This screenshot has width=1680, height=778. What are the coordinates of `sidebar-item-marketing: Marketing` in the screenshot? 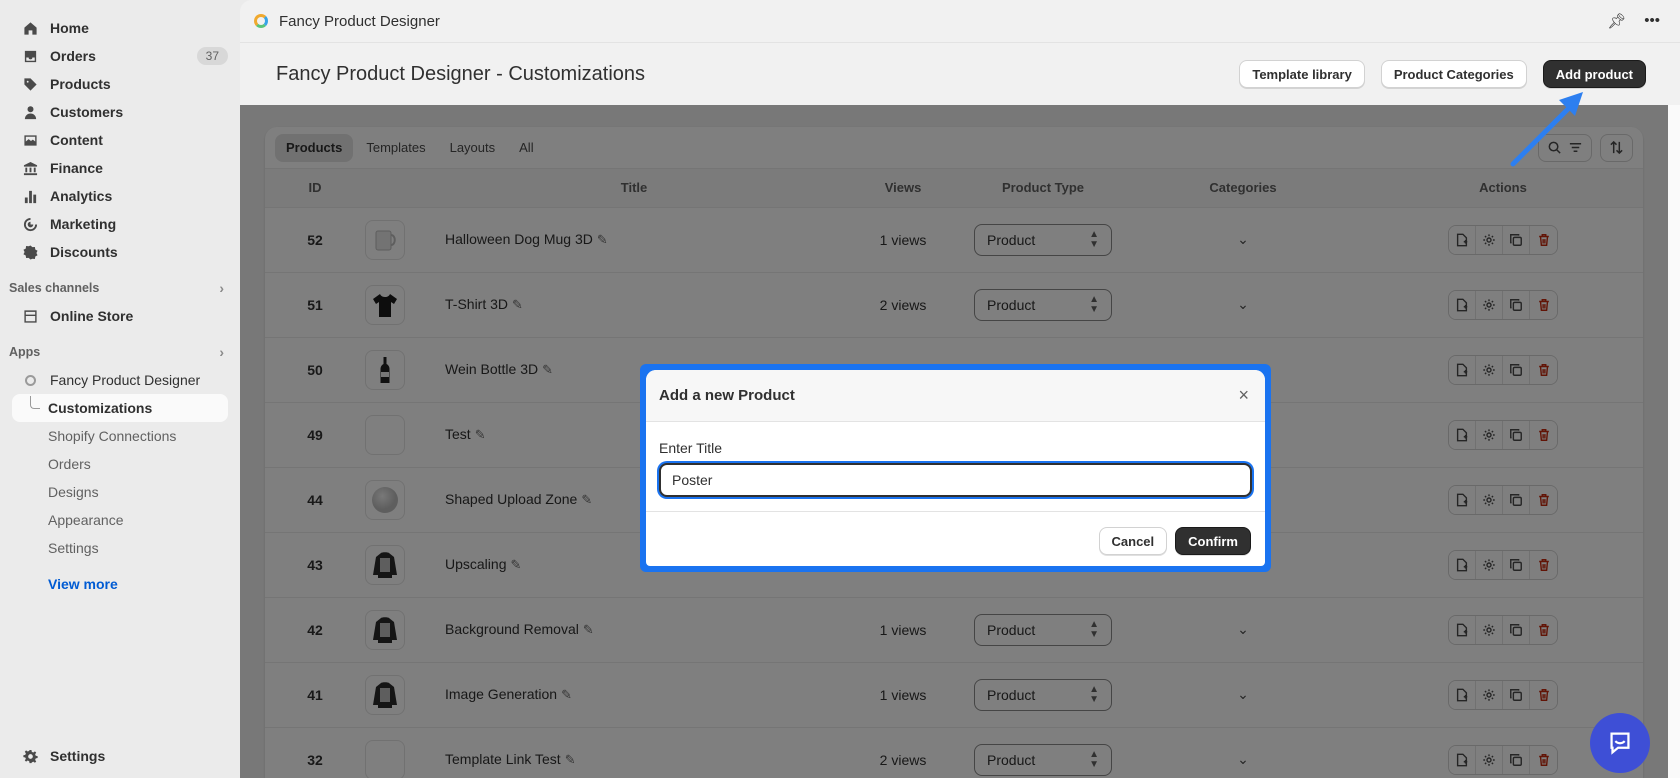 It's located at (120, 224).